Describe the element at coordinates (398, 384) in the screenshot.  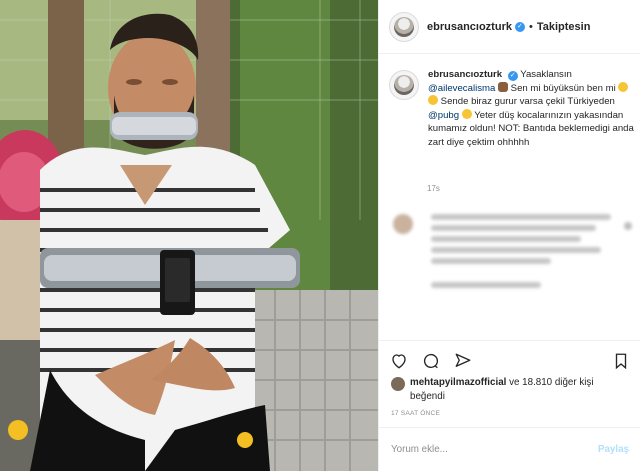
I see `liker-avatar` at that location.